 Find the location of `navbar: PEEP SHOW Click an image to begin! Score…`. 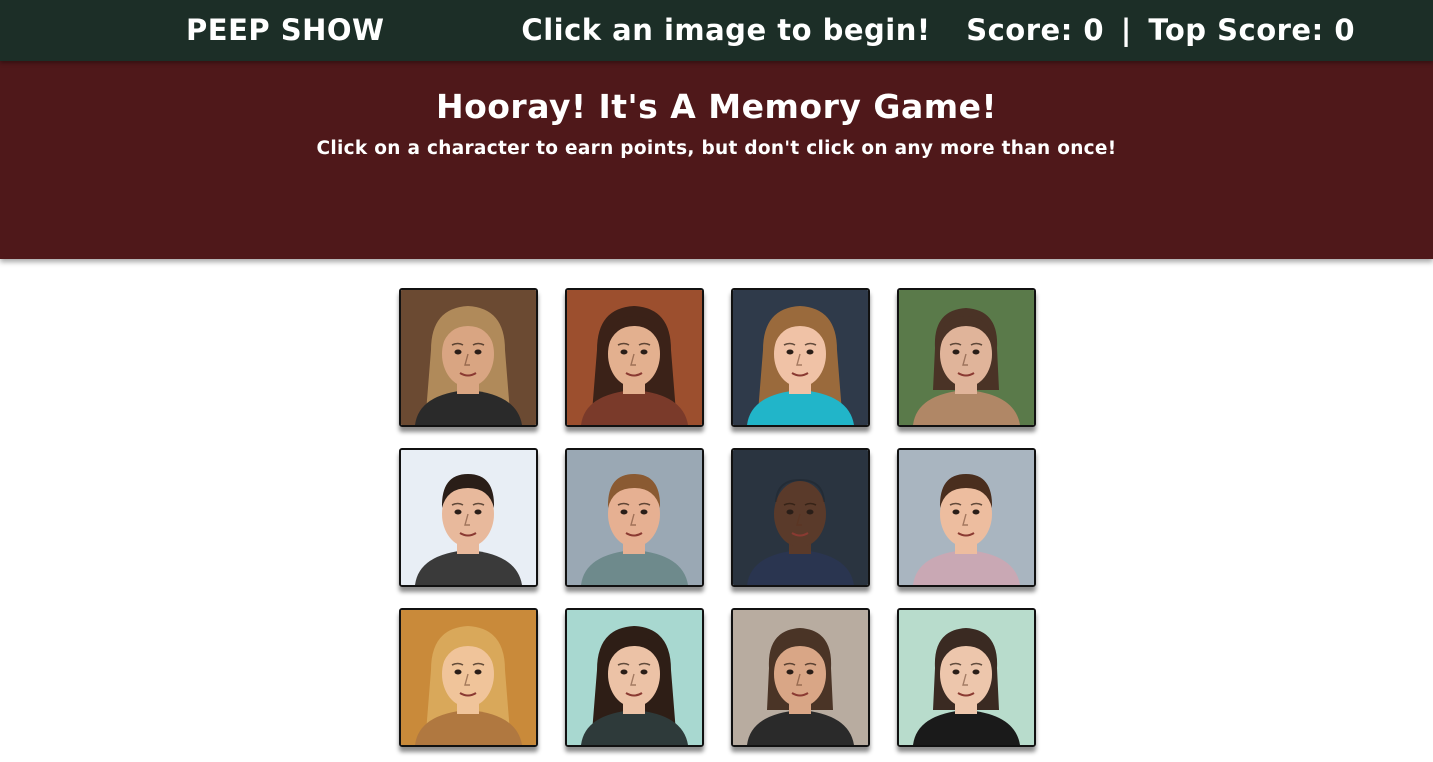

navbar: PEEP SHOW Click an image to begin! Score… is located at coordinates (716, 30).